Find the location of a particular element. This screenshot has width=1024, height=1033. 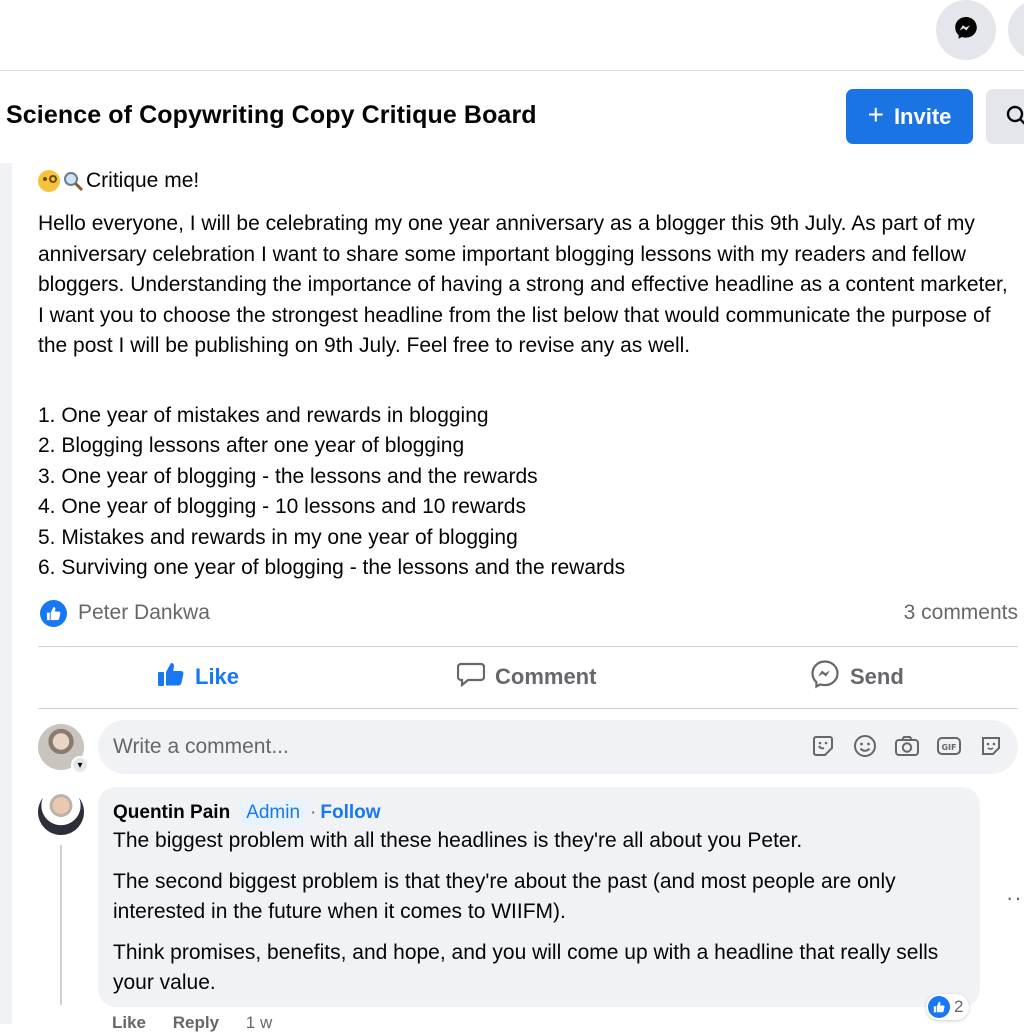

like-button: Like is located at coordinates (198, 677).